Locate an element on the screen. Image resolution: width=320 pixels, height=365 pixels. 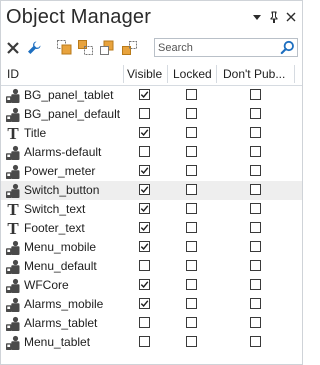
row-object-name: Switch_text is located at coordinates (55, 209).